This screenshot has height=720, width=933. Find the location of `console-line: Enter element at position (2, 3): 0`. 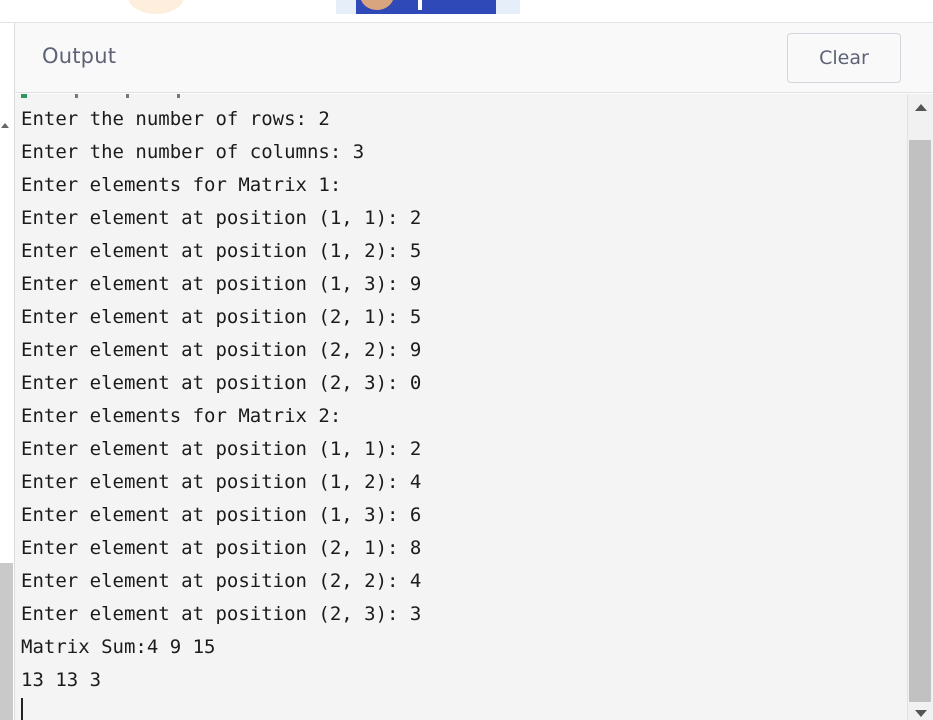

console-line: Enter element at position (2, 3): 0 is located at coordinates (221, 383).